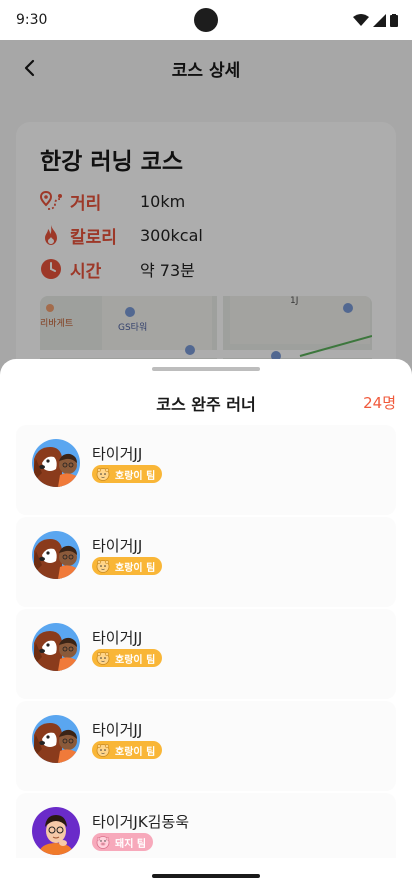  I want to click on runner-count: 24명, so click(379, 403).